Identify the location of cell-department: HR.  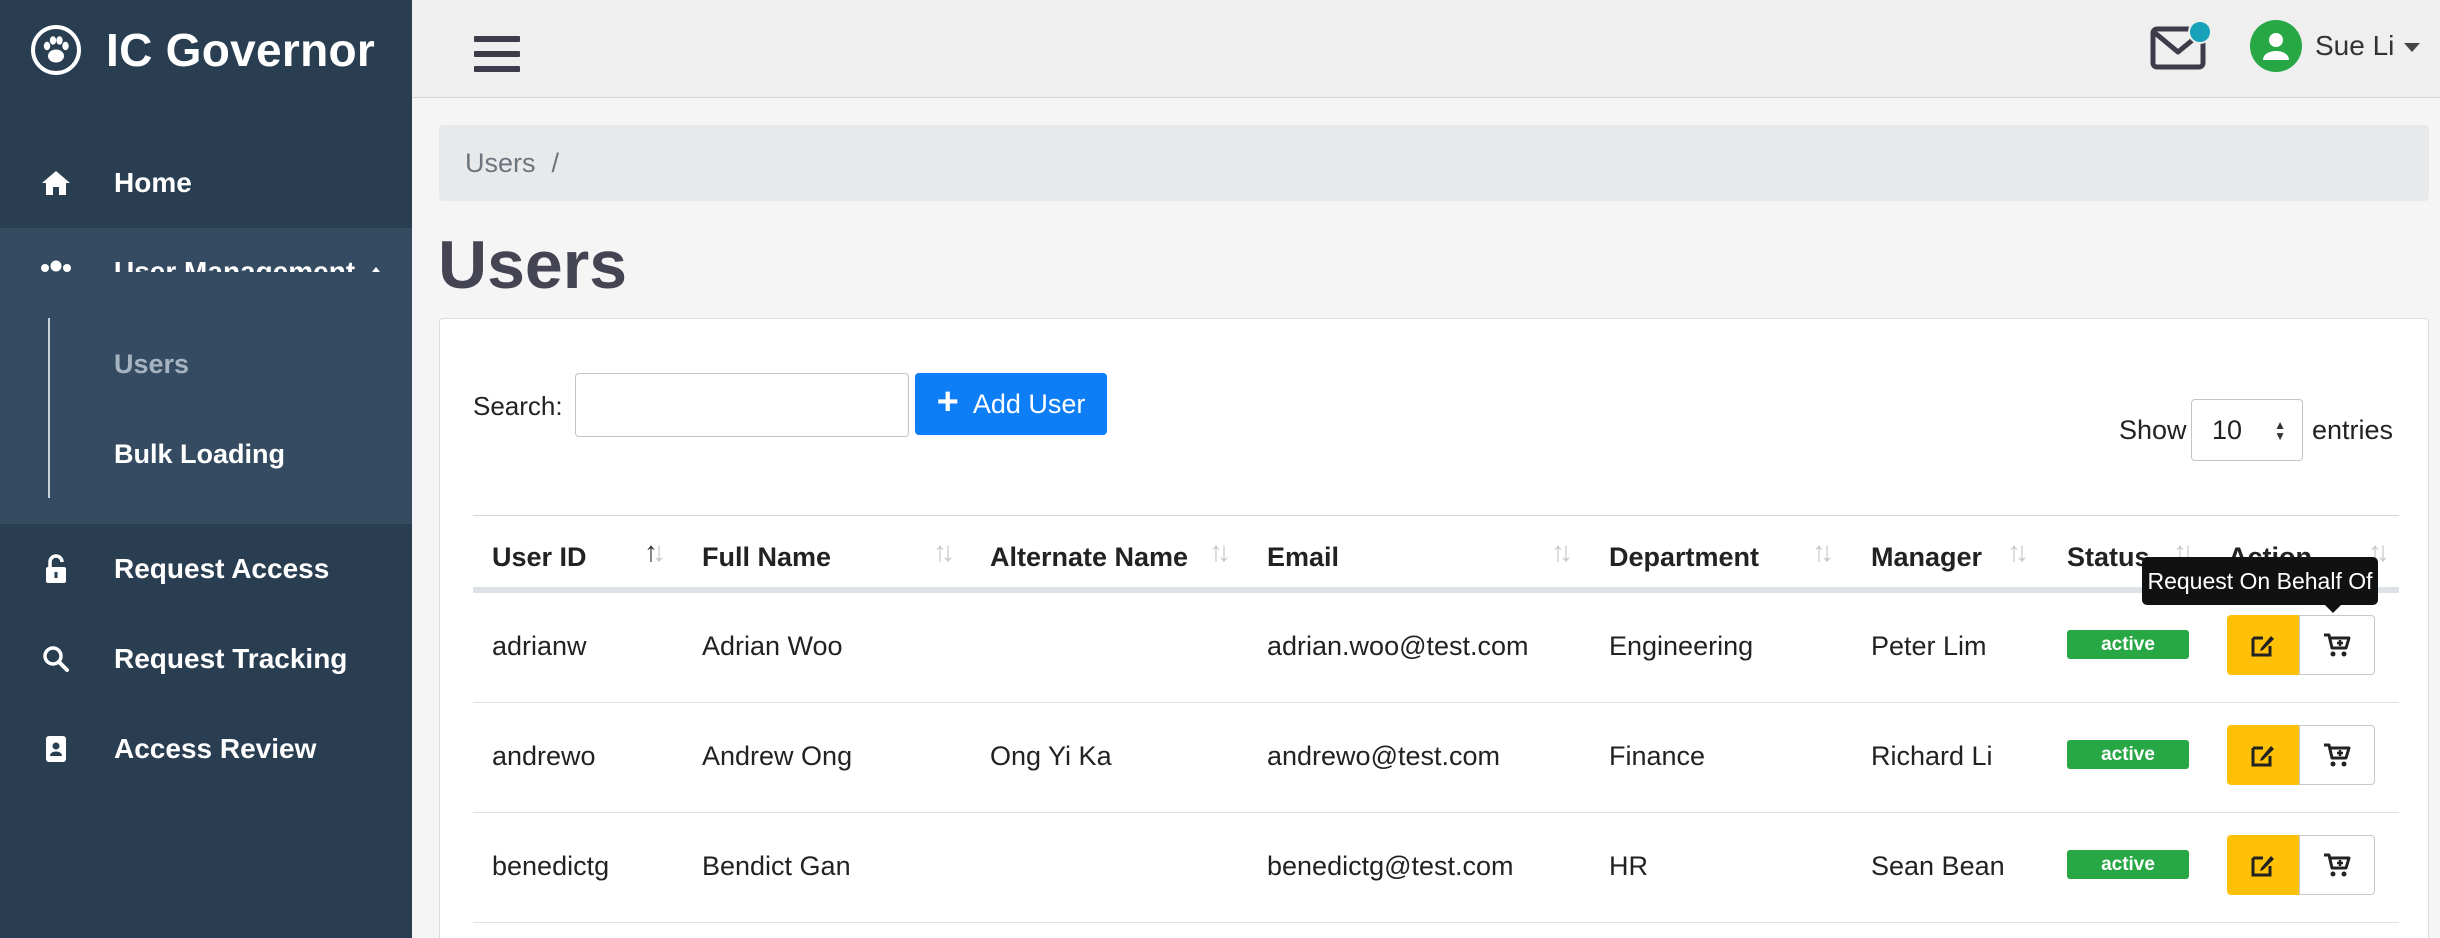
(1628, 866).